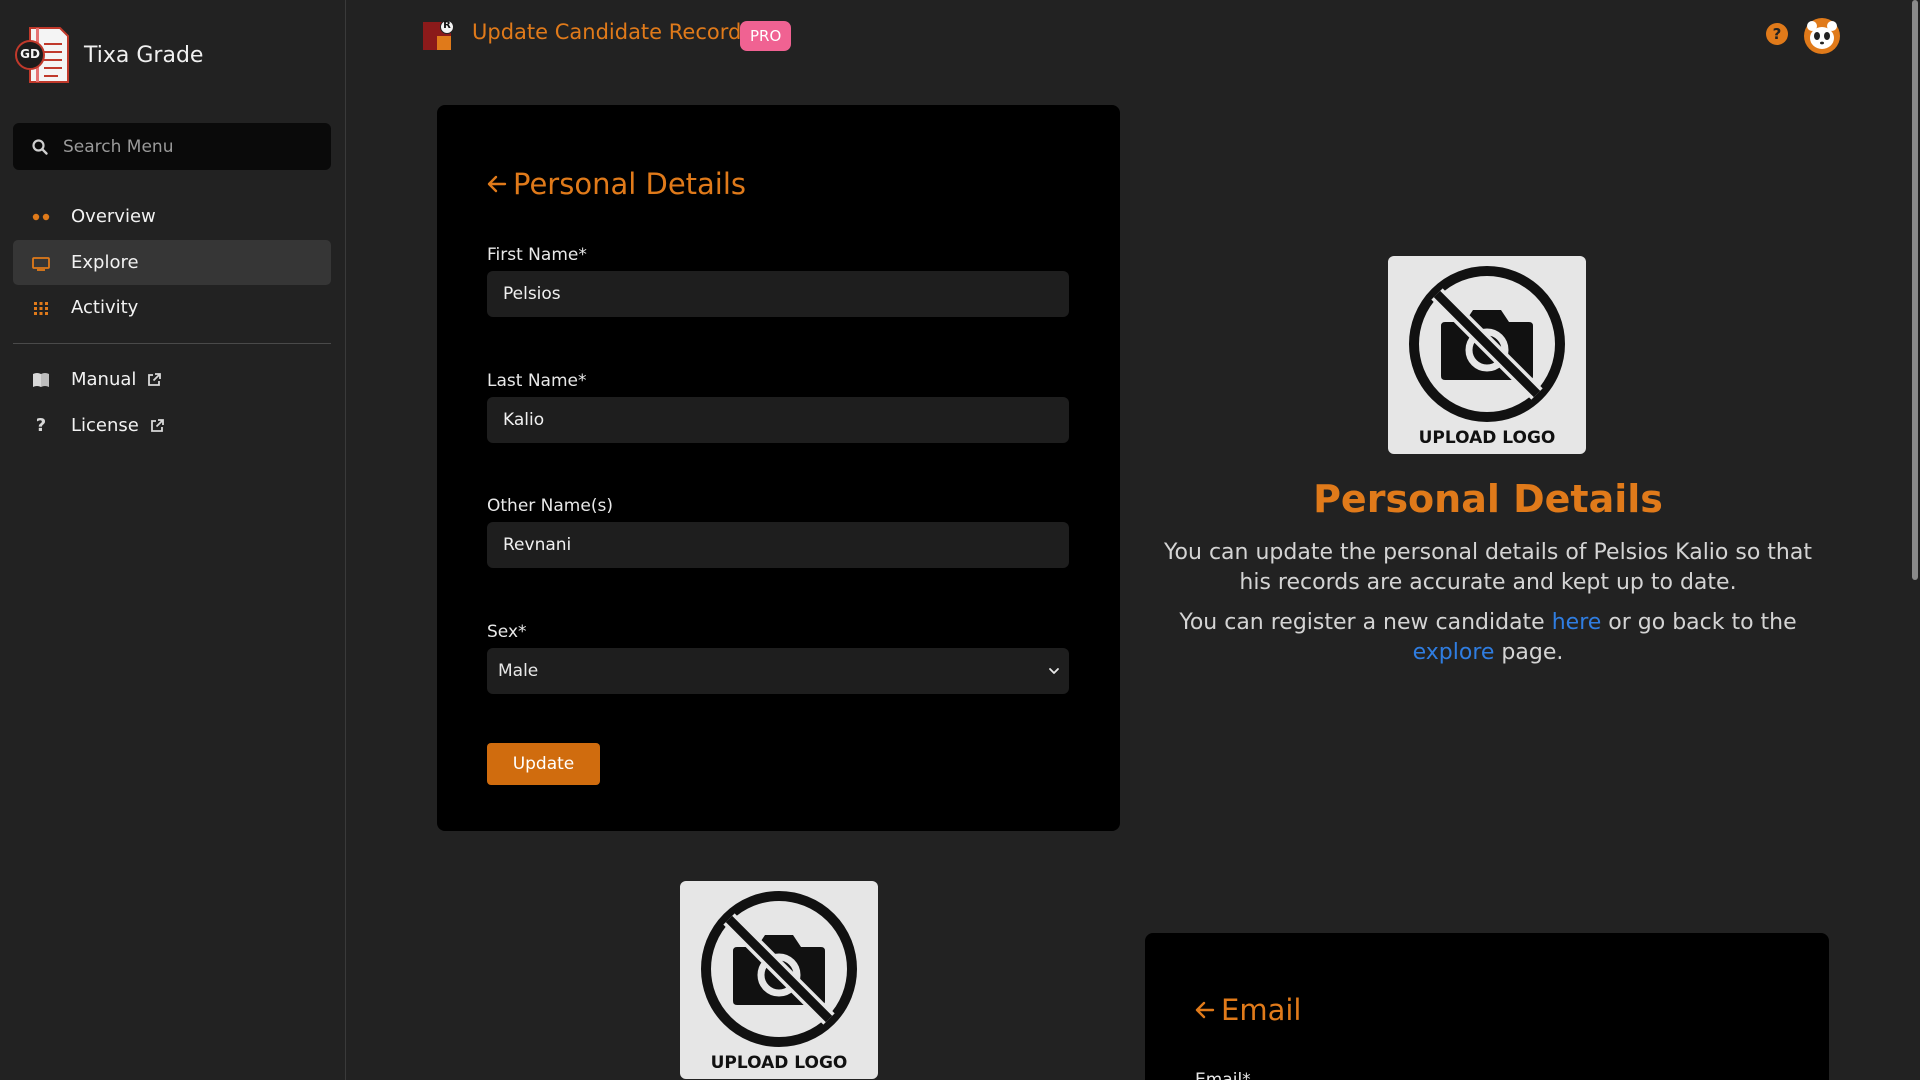 The image size is (1920, 1080). I want to click on email-label: Email*, so click(1223, 1075).